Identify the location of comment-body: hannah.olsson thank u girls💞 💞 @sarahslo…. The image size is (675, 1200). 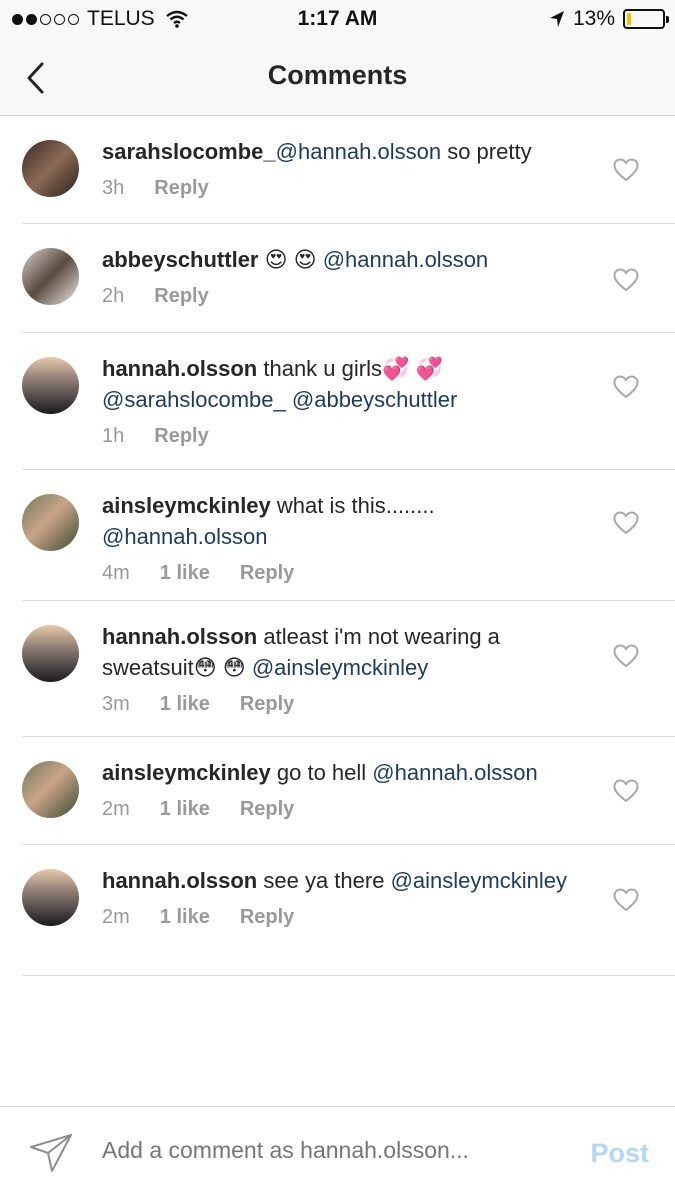
(342, 400).